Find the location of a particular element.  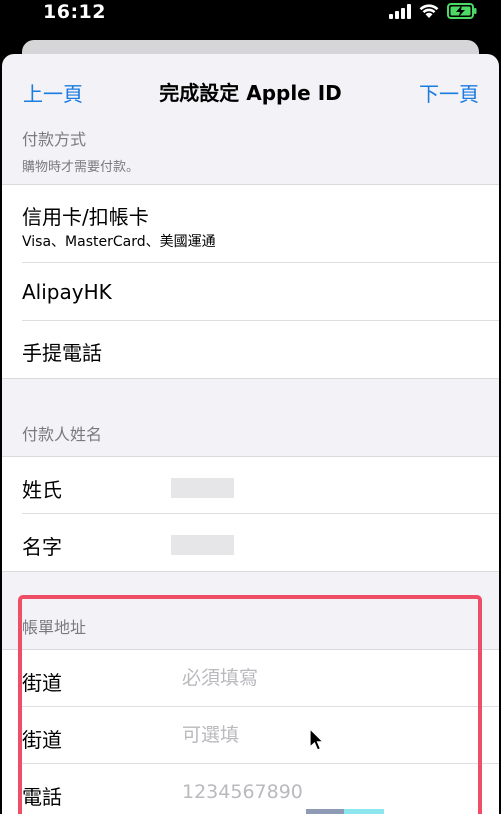

last-name-value is located at coordinates (202, 488).